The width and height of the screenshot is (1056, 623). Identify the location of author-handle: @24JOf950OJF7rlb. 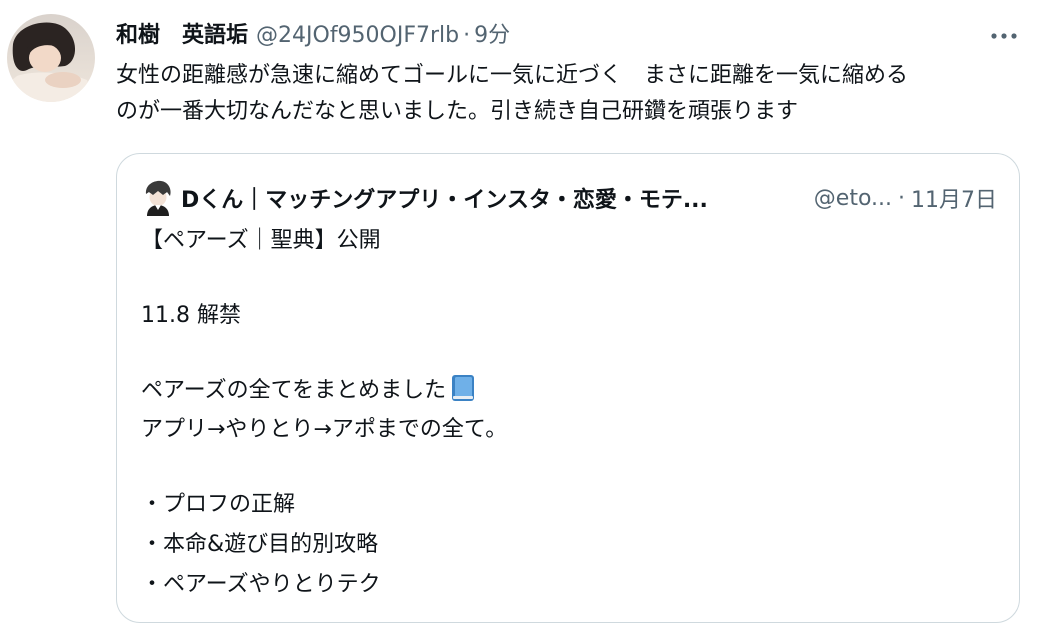
(357, 36).